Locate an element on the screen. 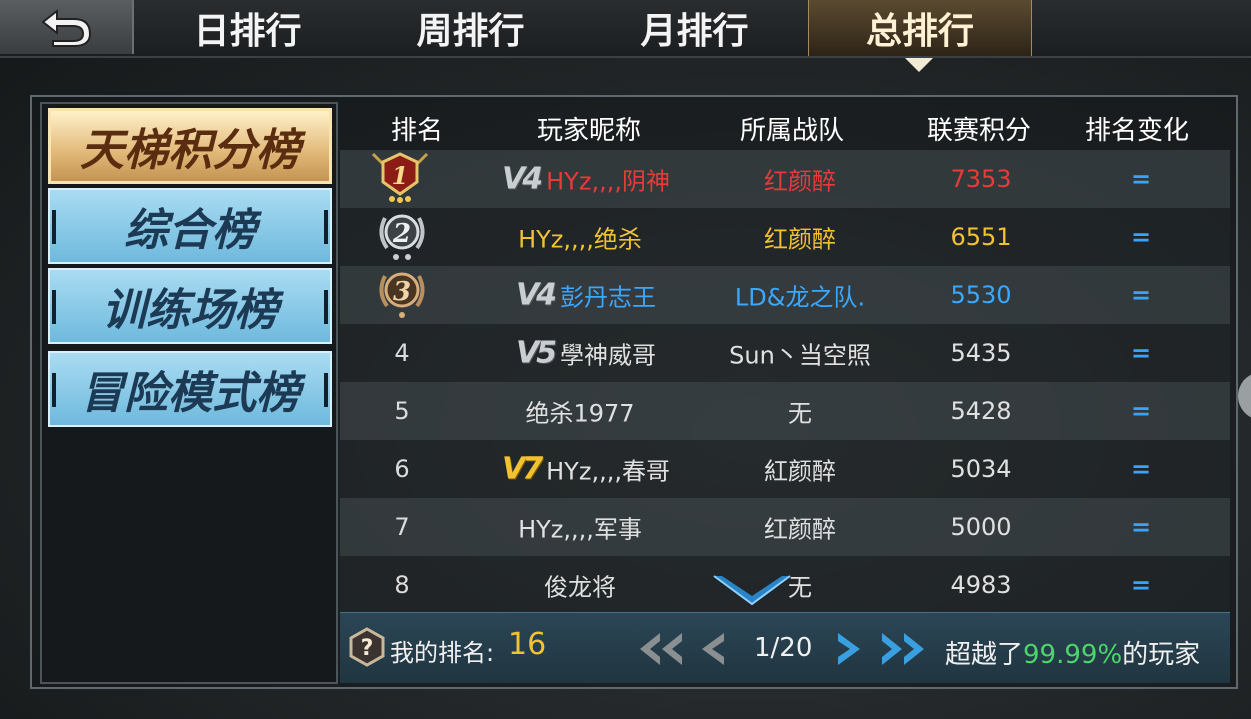  team-name: Sun丶当空照 is located at coordinates (800, 355).